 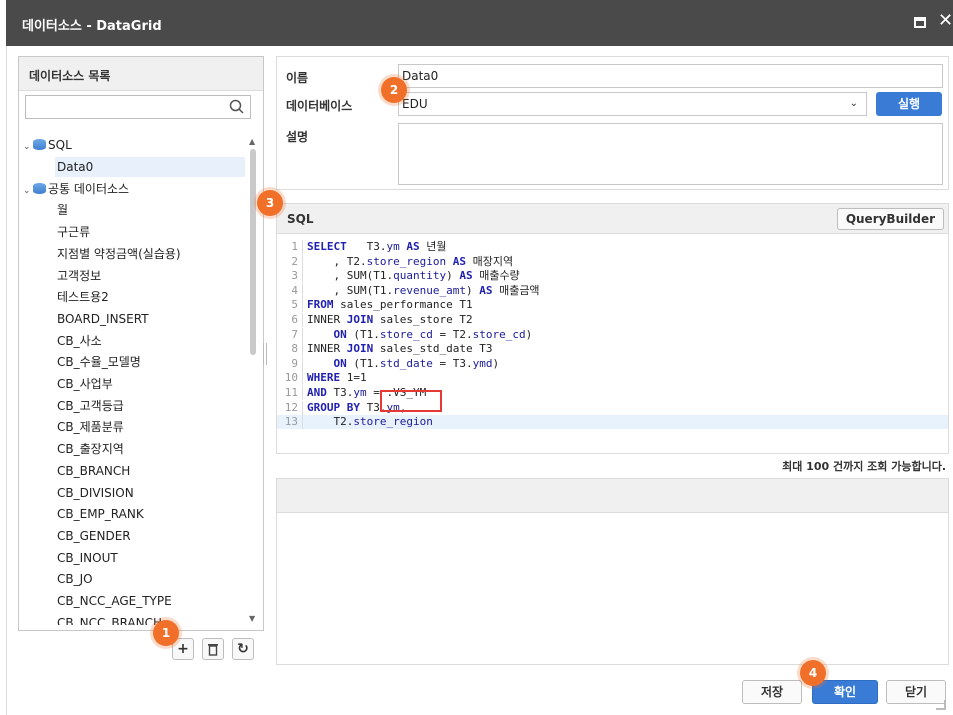 I want to click on tree-label: Data0, so click(x=75, y=167).